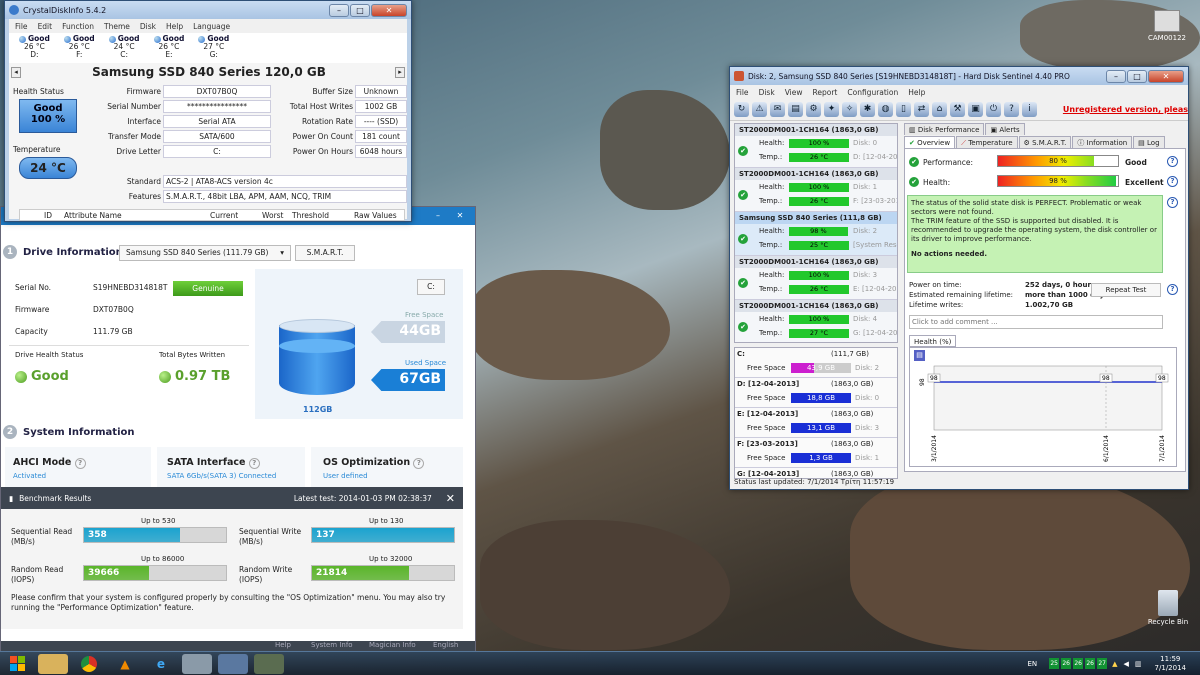  Describe the element at coordinates (93, 215) in the screenshot. I see `column-header: Attribute Name` at that location.